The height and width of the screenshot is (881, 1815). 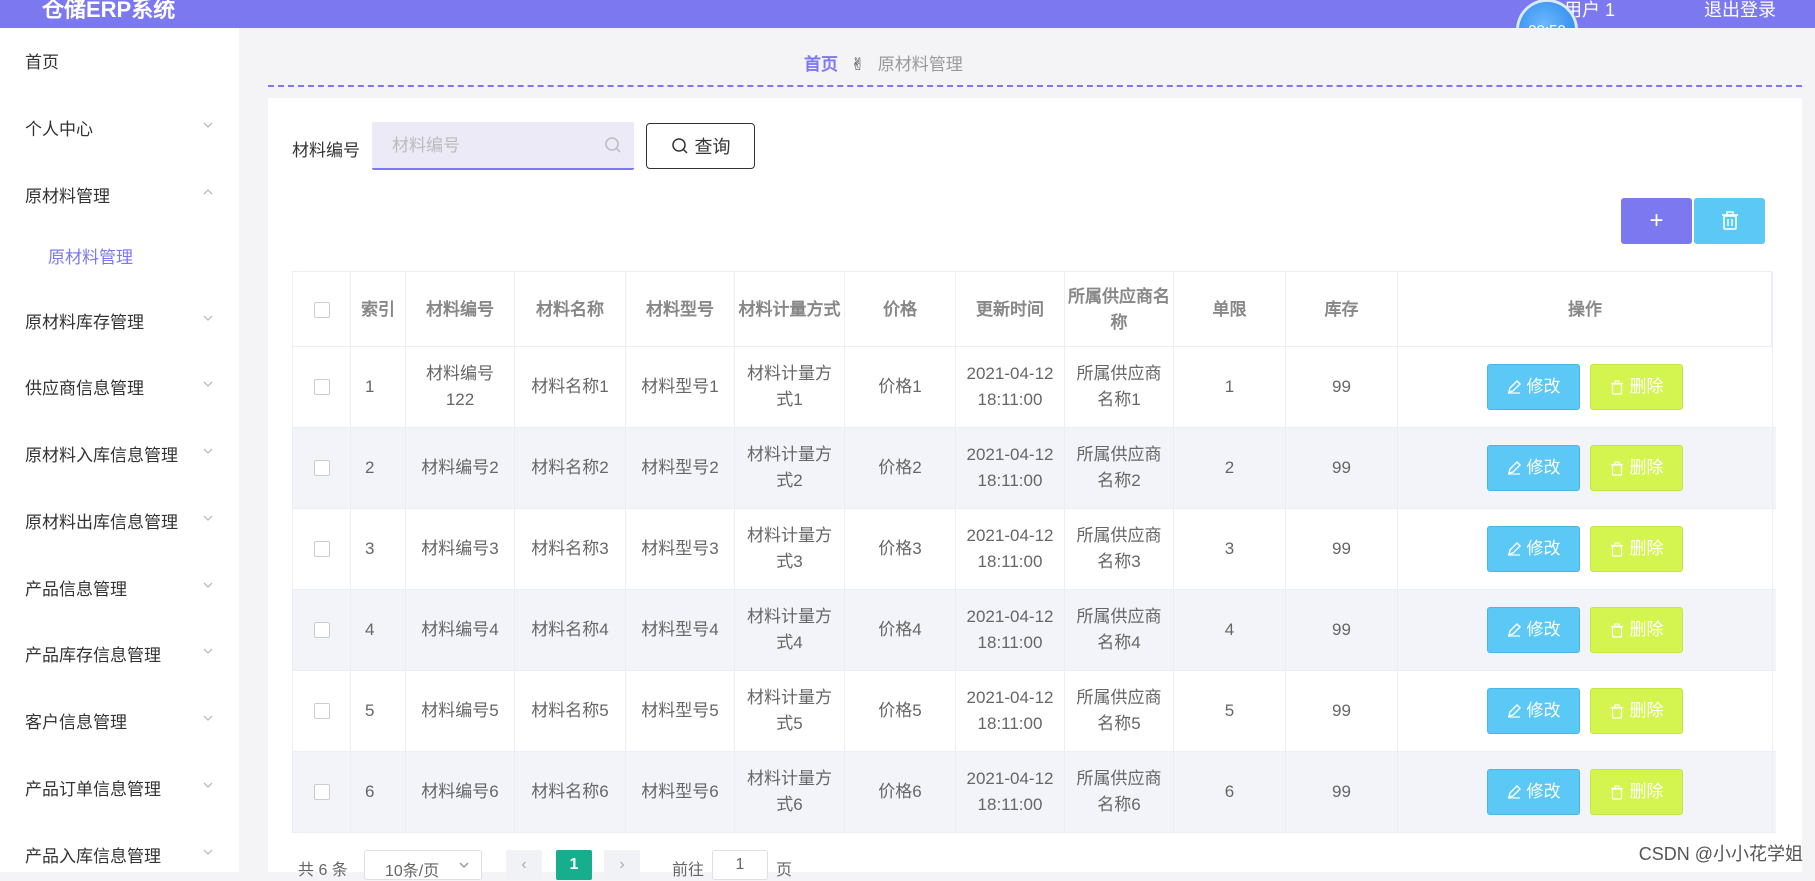 I want to click on row-select-cell, so click(x=322, y=792).